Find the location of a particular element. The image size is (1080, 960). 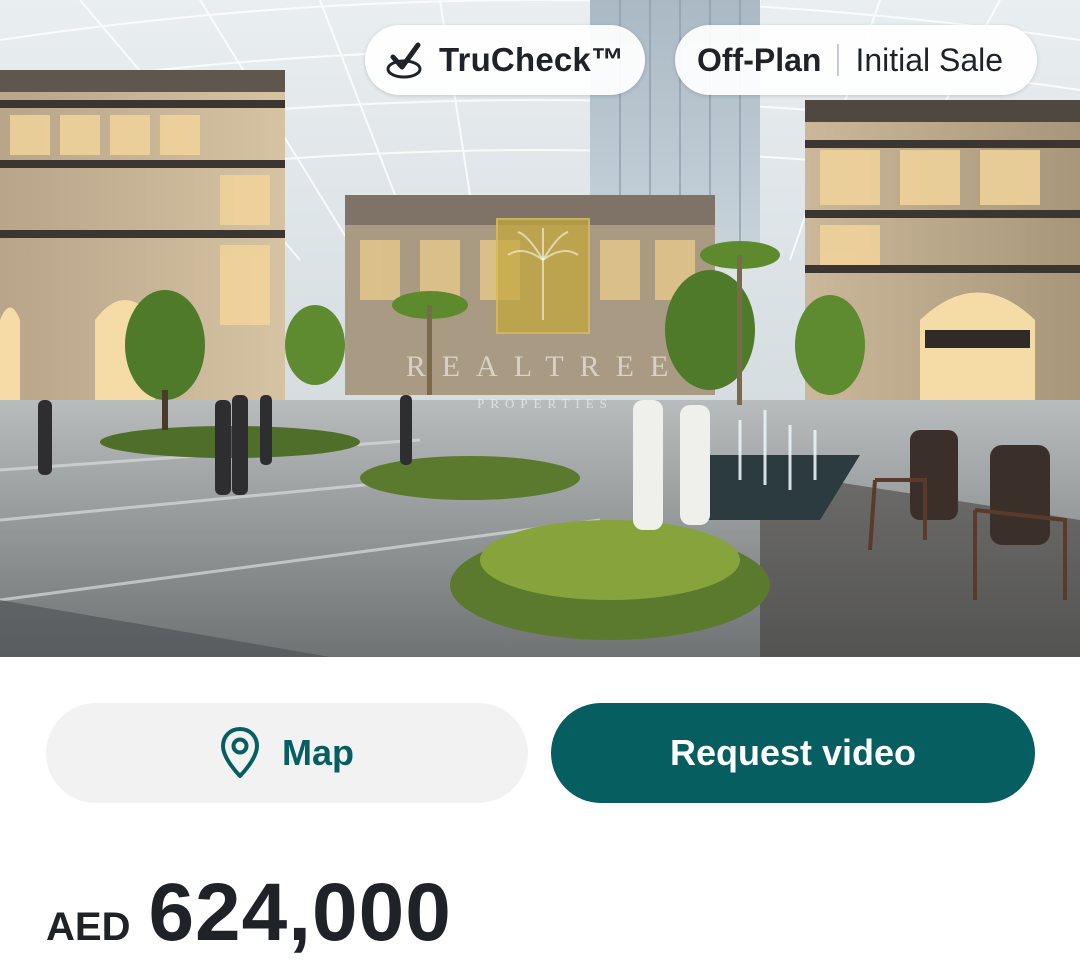

watermark: REALTREE PROPERTIES is located at coordinates (545, 323).